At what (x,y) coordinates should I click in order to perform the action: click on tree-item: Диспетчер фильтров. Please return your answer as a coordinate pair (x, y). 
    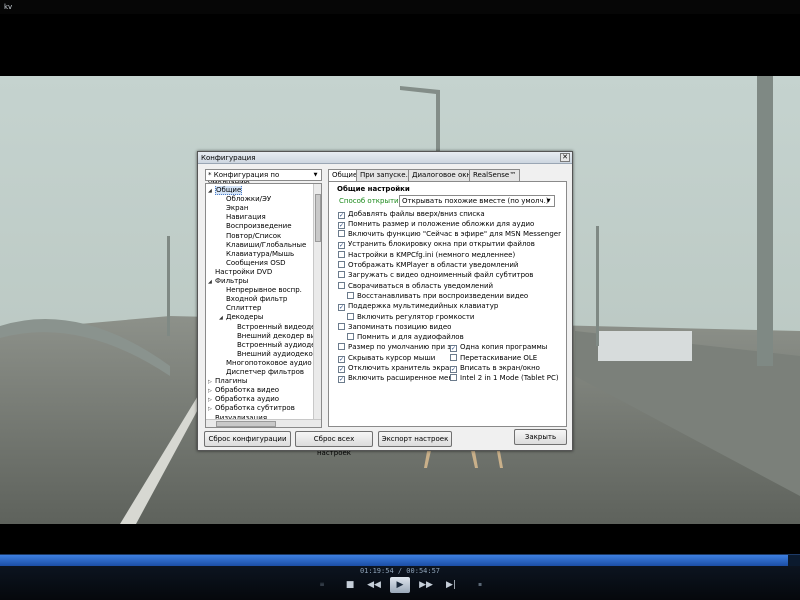
    Looking at the image, I should click on (261, 372).